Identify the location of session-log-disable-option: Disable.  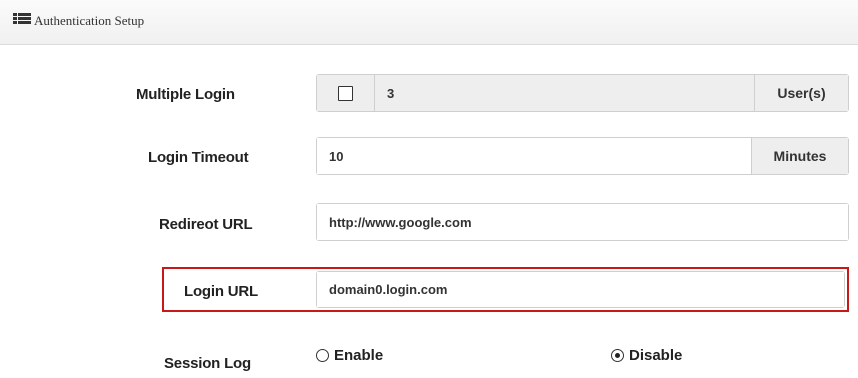
(646, 355).